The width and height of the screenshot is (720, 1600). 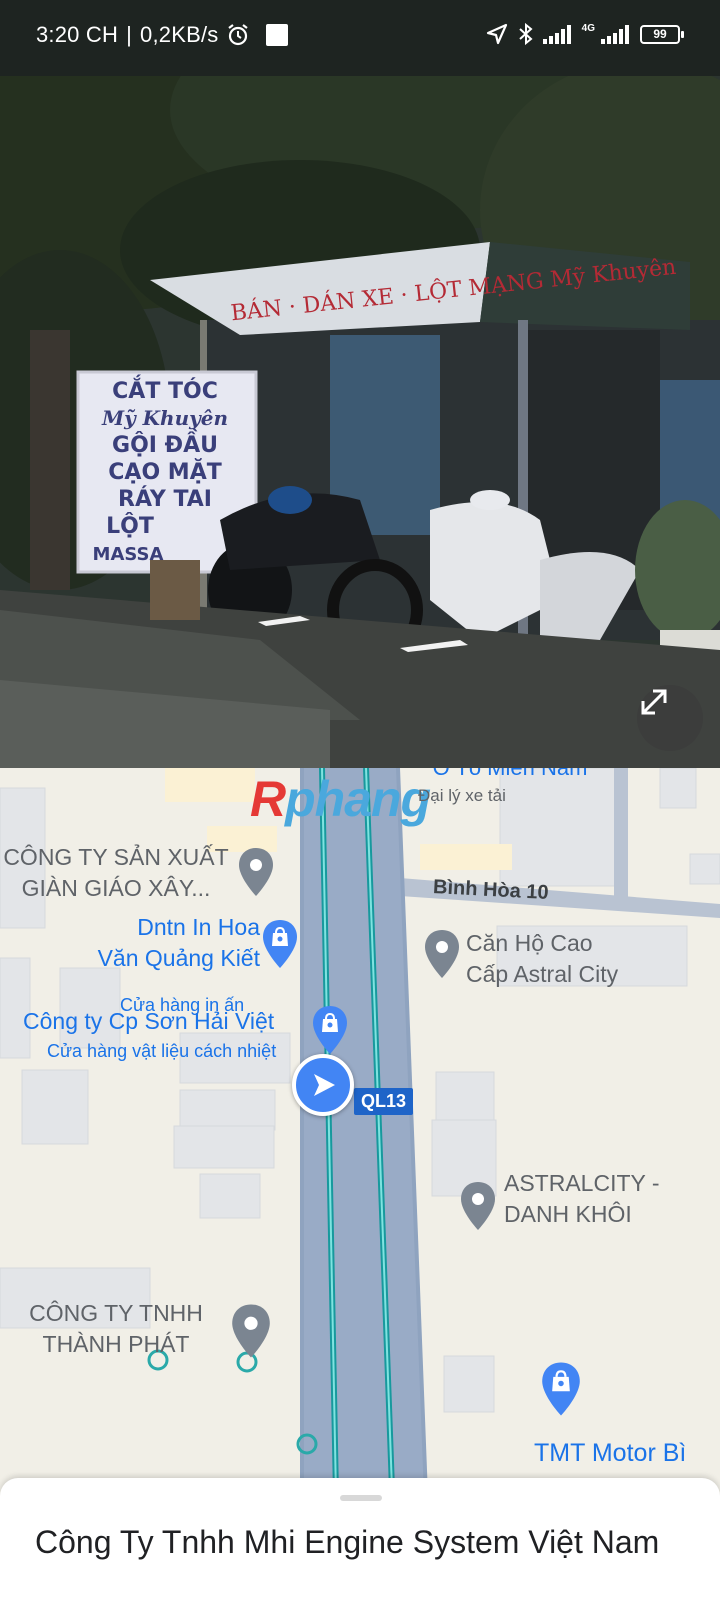 I want to click on status-bar: 3:20 CH | 0,2KB/s 4G 99, so click(x=360, y=38).